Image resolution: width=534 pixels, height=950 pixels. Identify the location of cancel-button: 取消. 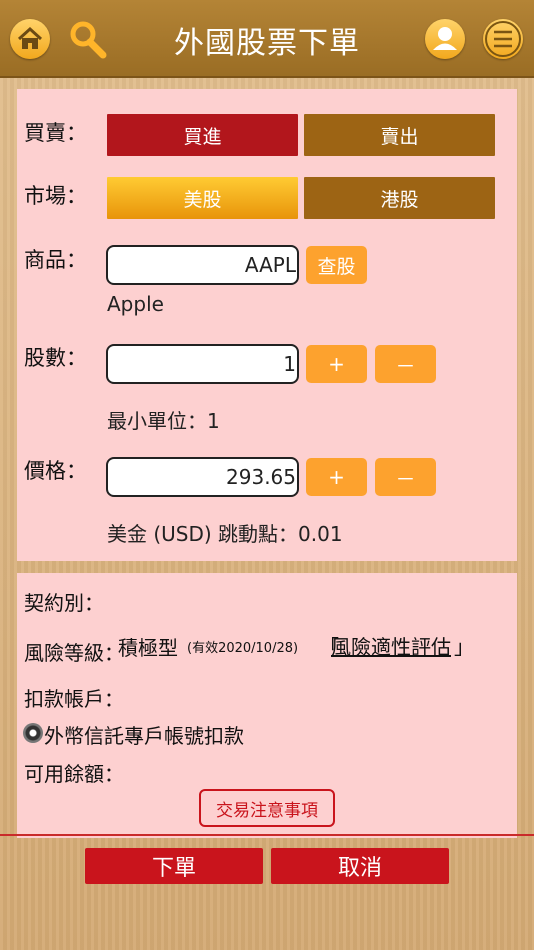
(360, 866).